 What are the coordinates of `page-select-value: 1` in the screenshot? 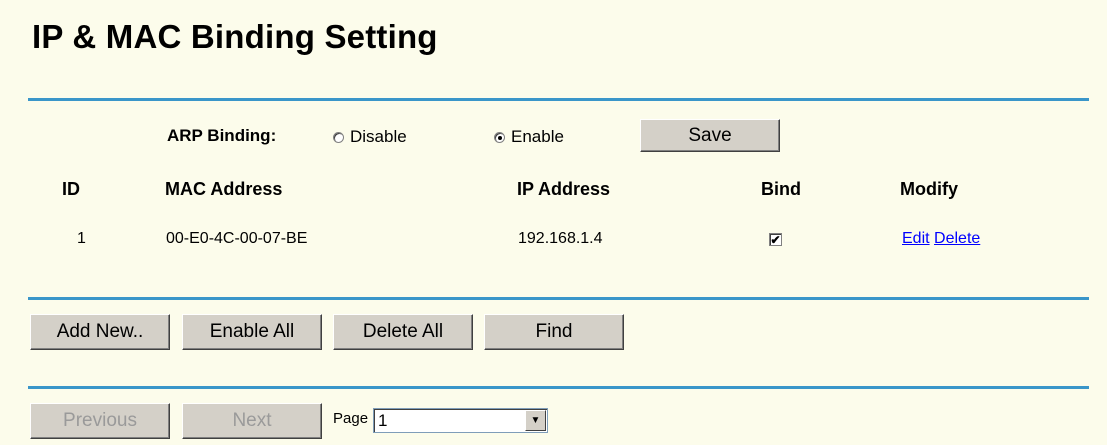 It's located at (383, 420).